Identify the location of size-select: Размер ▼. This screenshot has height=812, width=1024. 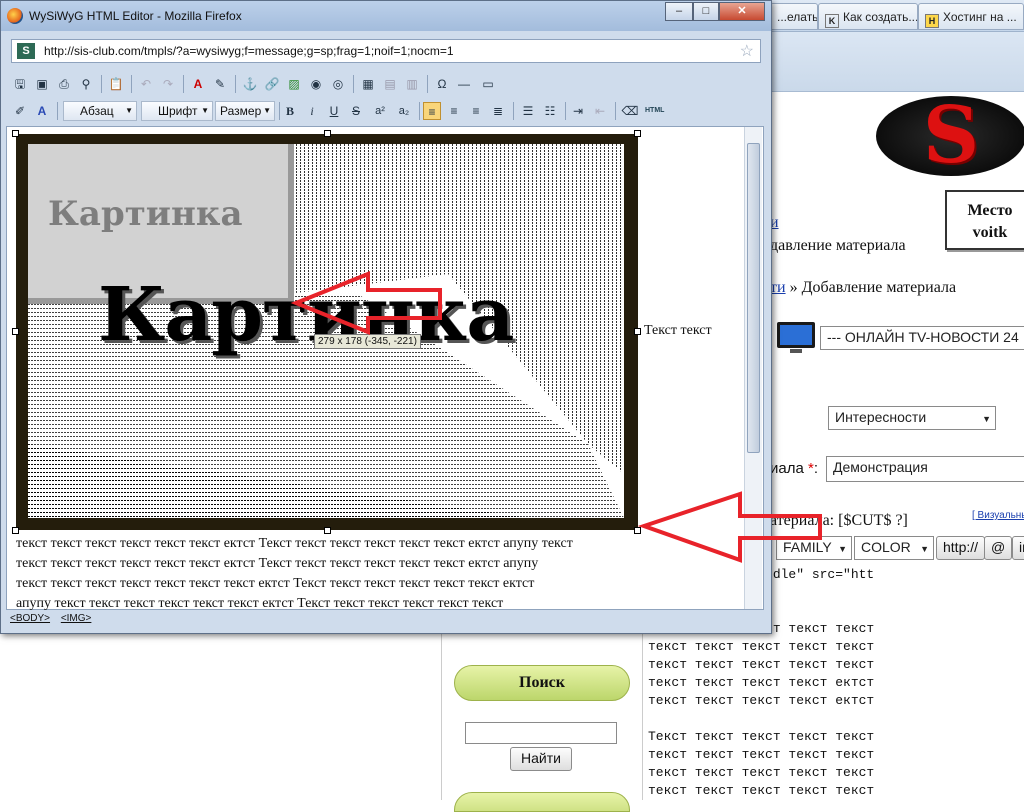
(245, 111).